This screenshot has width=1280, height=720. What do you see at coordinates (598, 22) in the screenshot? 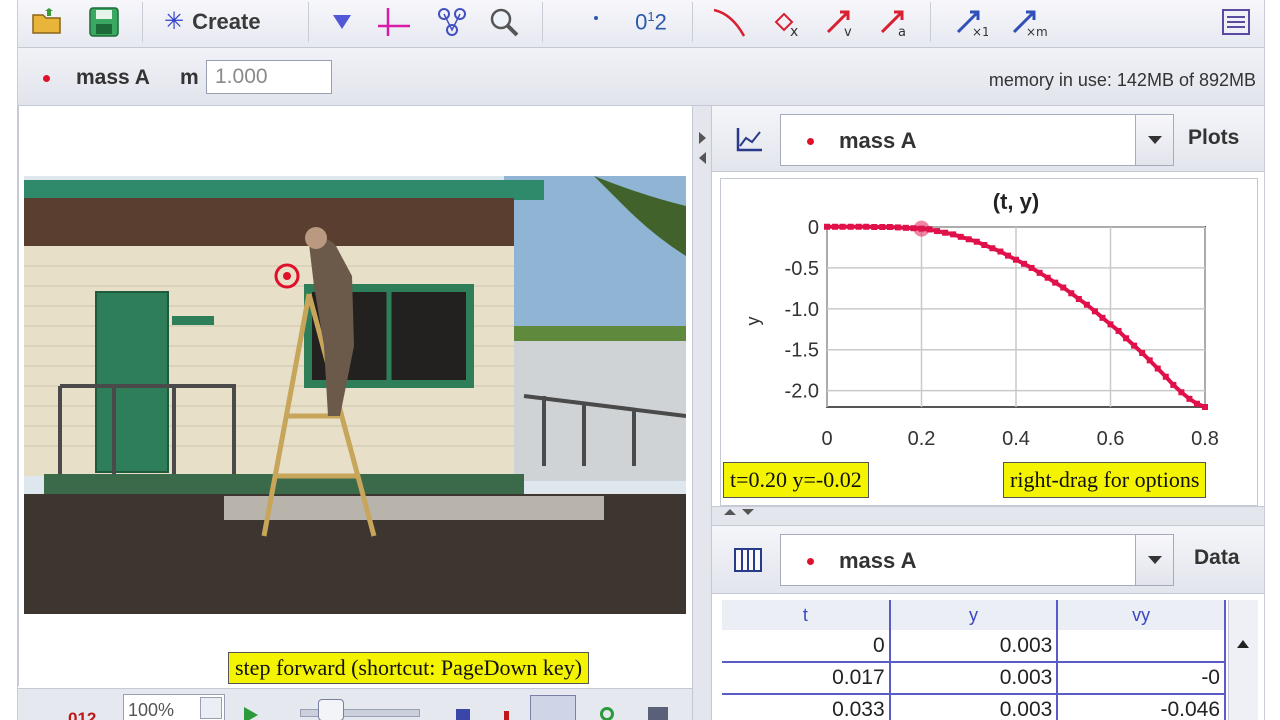
I see `trail-point-icon` at bounding box center [598, 22].